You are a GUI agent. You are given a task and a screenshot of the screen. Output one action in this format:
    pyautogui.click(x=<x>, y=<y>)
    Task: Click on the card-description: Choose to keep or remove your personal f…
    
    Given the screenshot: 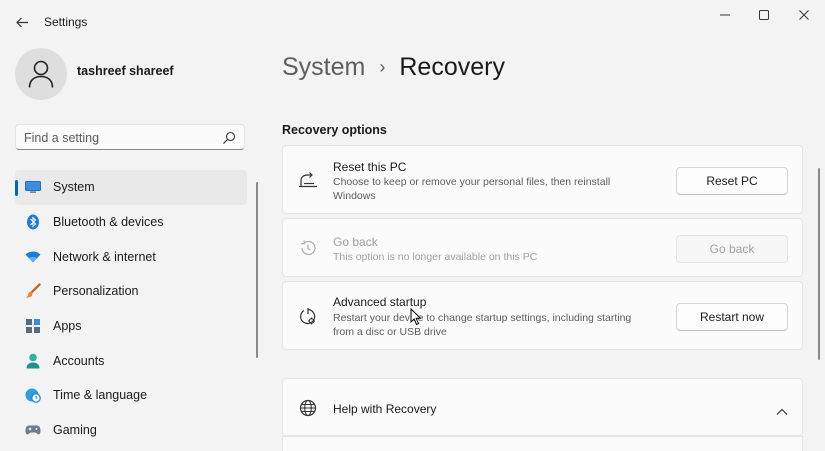 What is the action you would take?
    pyautogui.click(x=472, y=189)
    